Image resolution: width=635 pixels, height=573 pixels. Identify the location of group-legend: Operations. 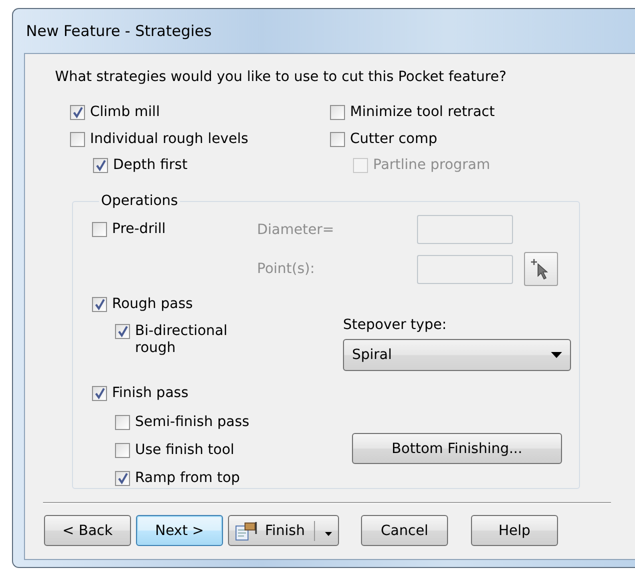
(139, 201).